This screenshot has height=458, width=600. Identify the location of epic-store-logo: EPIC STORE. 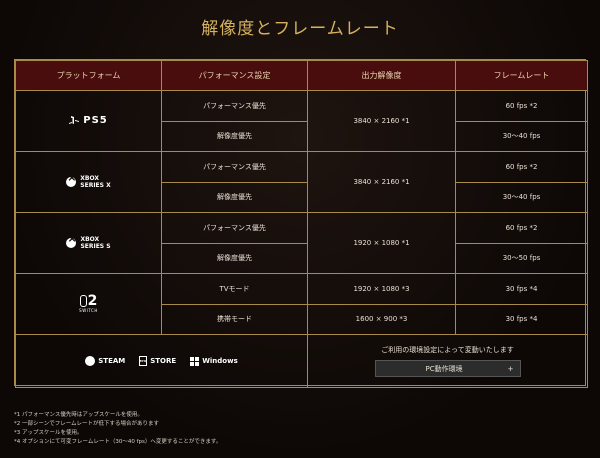
(158, 361).